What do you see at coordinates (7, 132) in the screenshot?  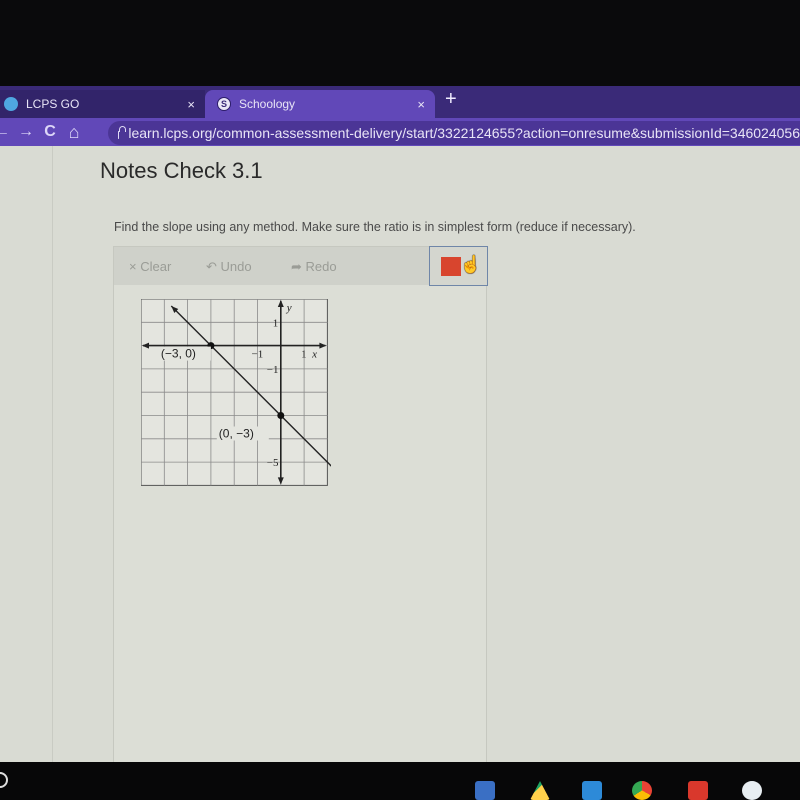 I see `back-icon: ←` at bounding box center [7, 132].